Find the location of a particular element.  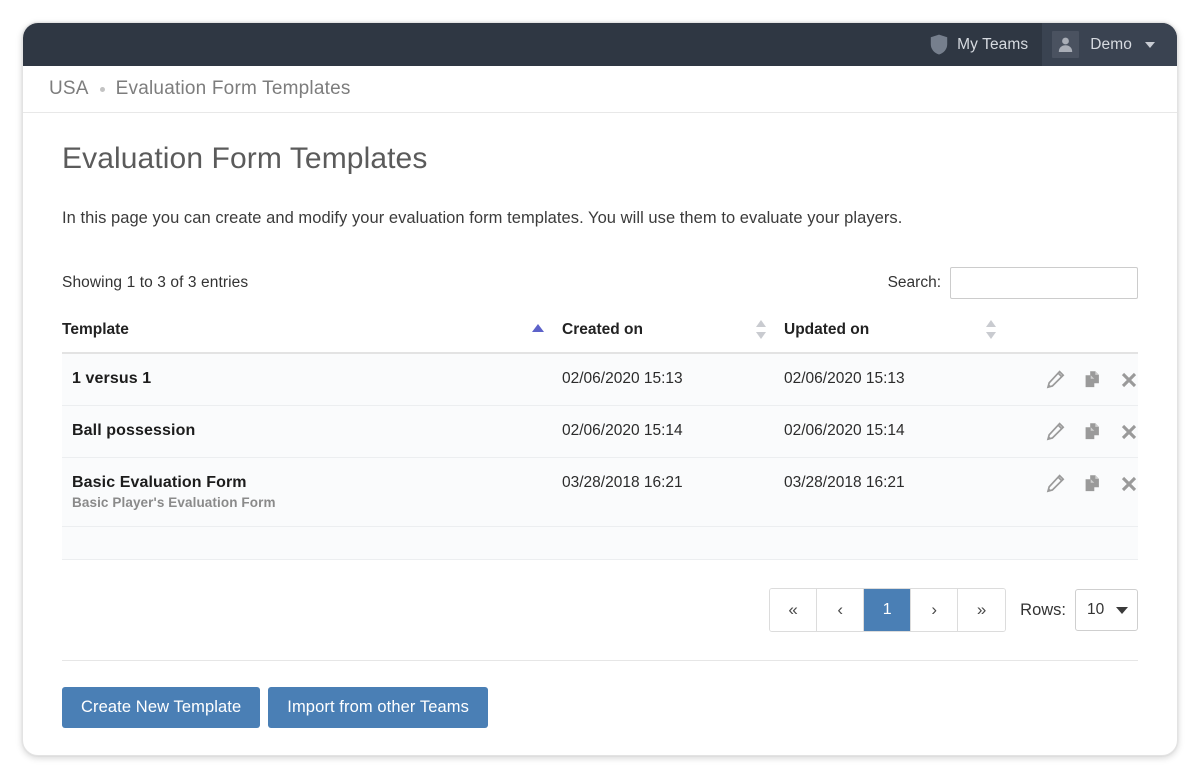

search-input is located at coordinates (1044, 283).